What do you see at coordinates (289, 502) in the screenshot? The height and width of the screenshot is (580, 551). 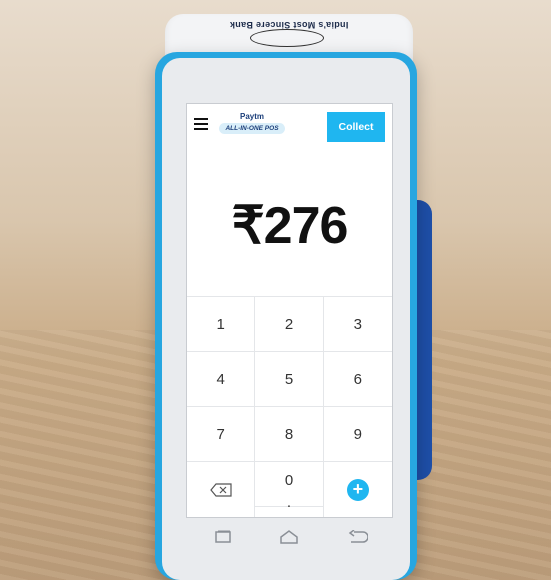 I see `key-decimal: .` at bounding box center [289, 502].